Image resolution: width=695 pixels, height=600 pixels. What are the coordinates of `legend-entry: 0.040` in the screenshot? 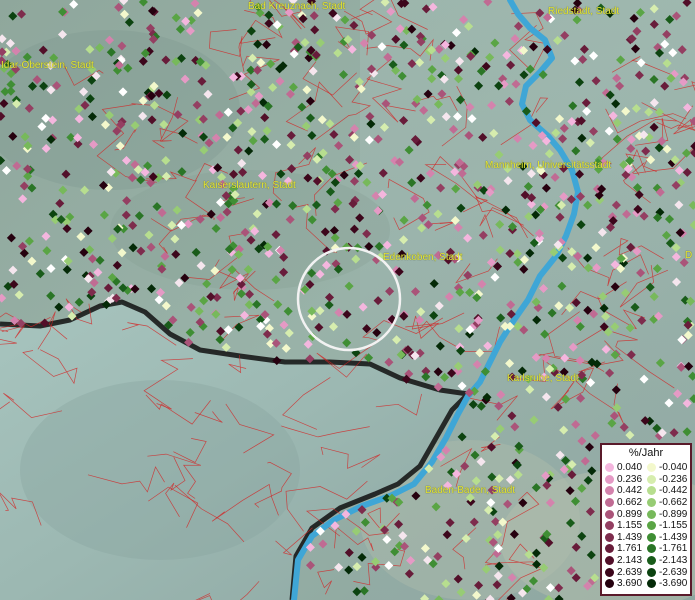 It's located at (623, 468).